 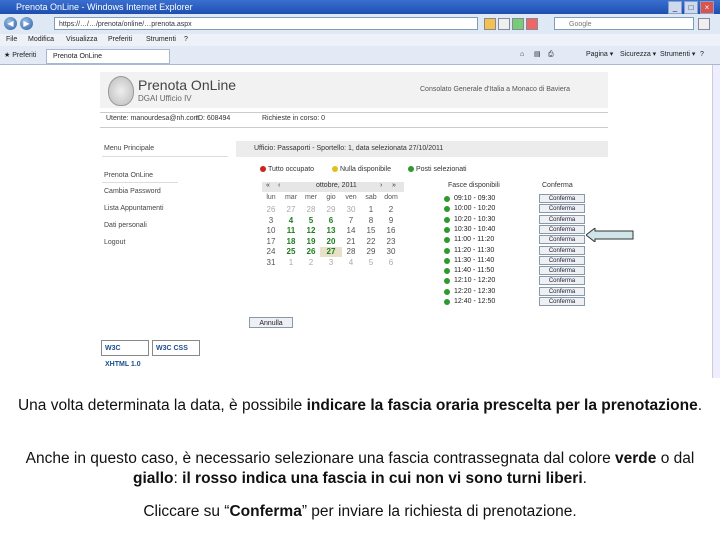 I want to click on search-input: Google, so click(x=624, y=23).